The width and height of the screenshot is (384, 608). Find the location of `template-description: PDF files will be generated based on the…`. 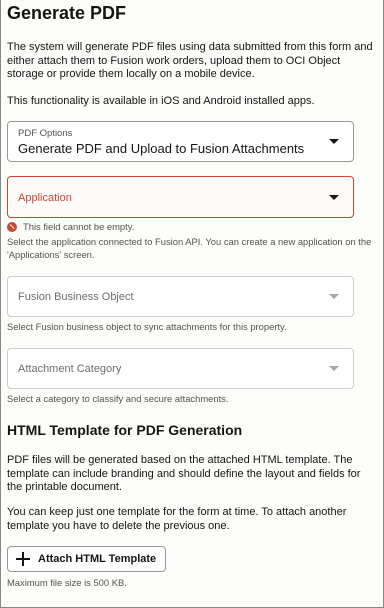

template-description: PDF files will be generated based on the… is located at coordinates (184, 473).